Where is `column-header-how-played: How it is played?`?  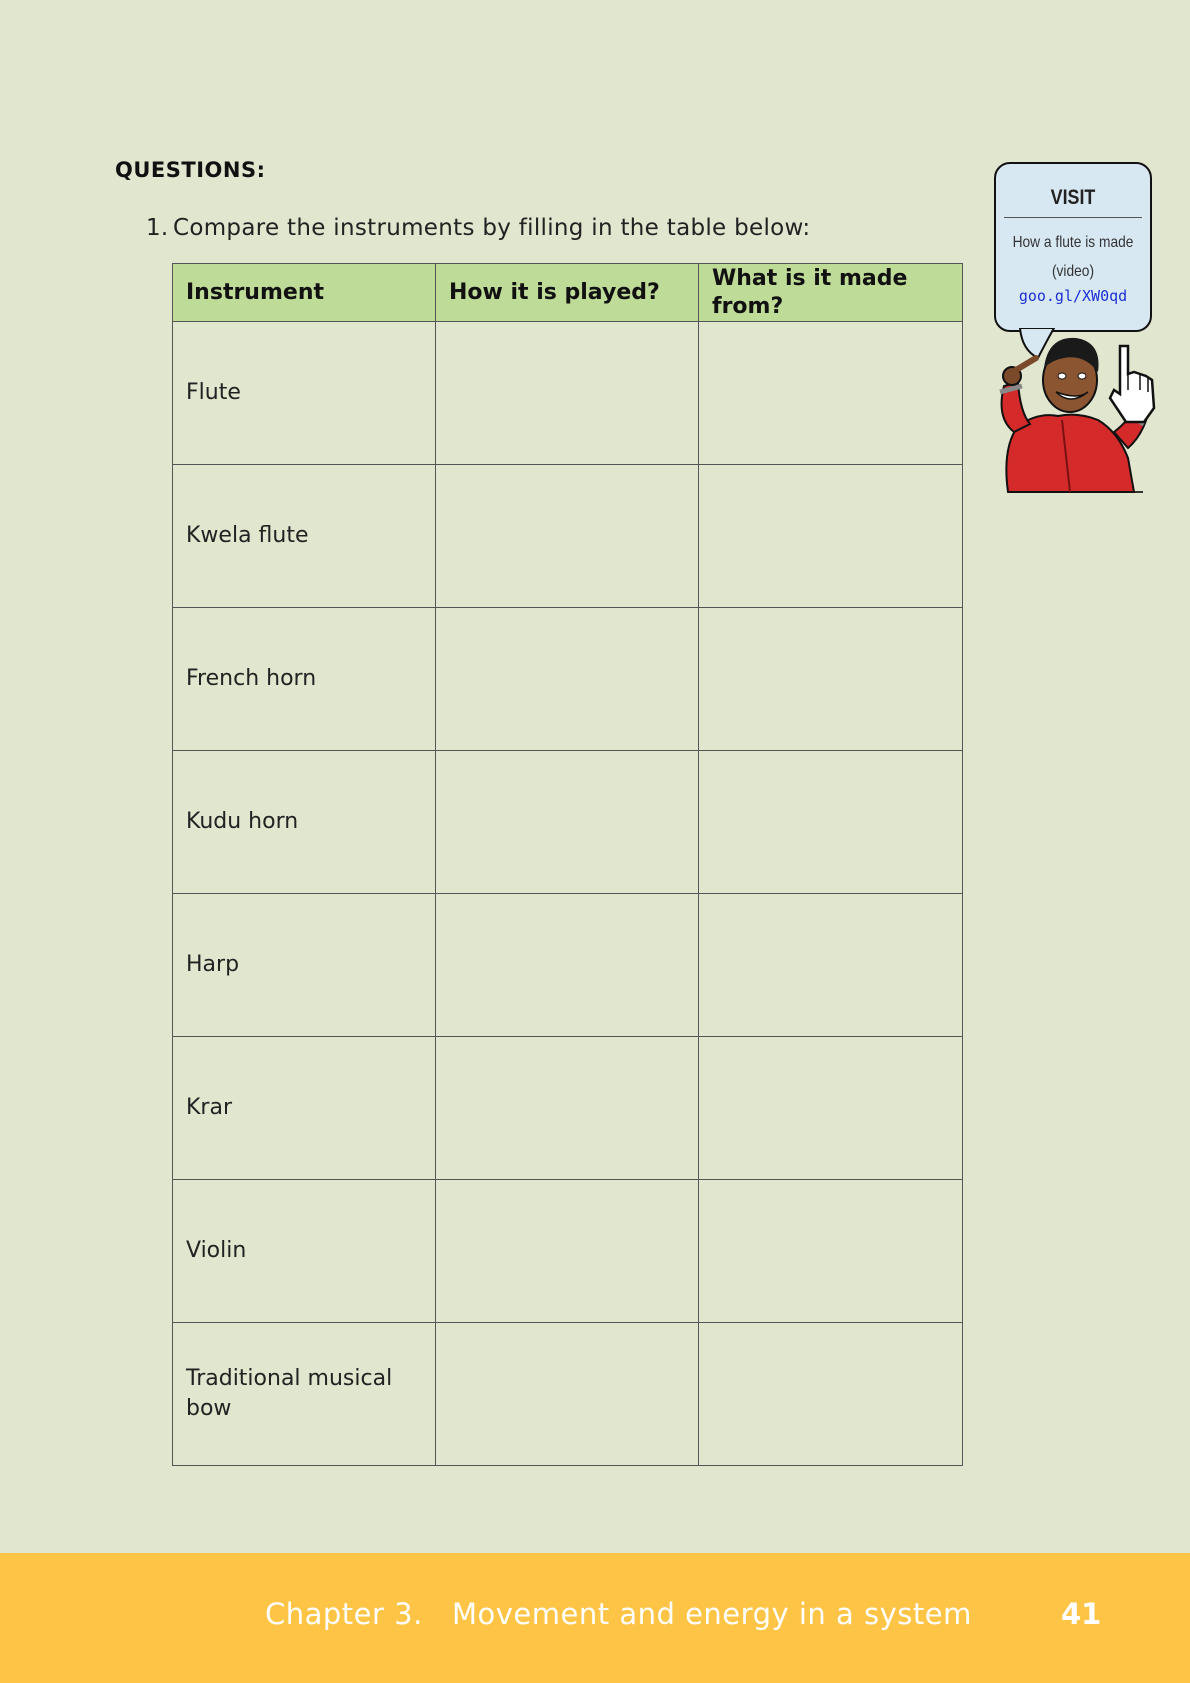
column-header-how-played: How it is played? is located at coordinates (567, 292).